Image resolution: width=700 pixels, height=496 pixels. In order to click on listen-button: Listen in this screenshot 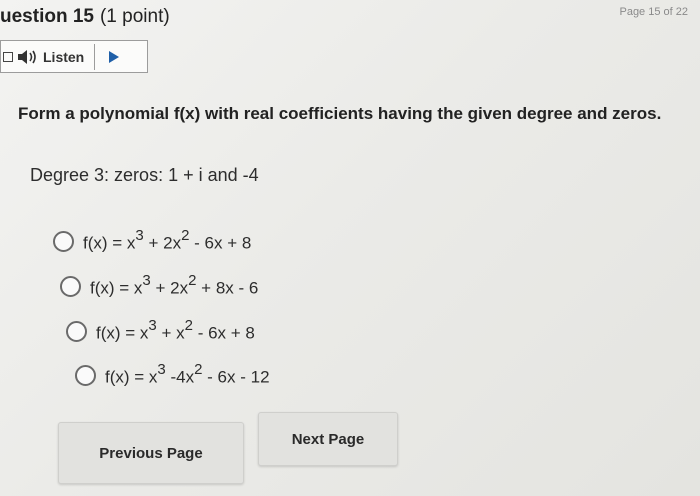, I will do `click(63, 57)`.